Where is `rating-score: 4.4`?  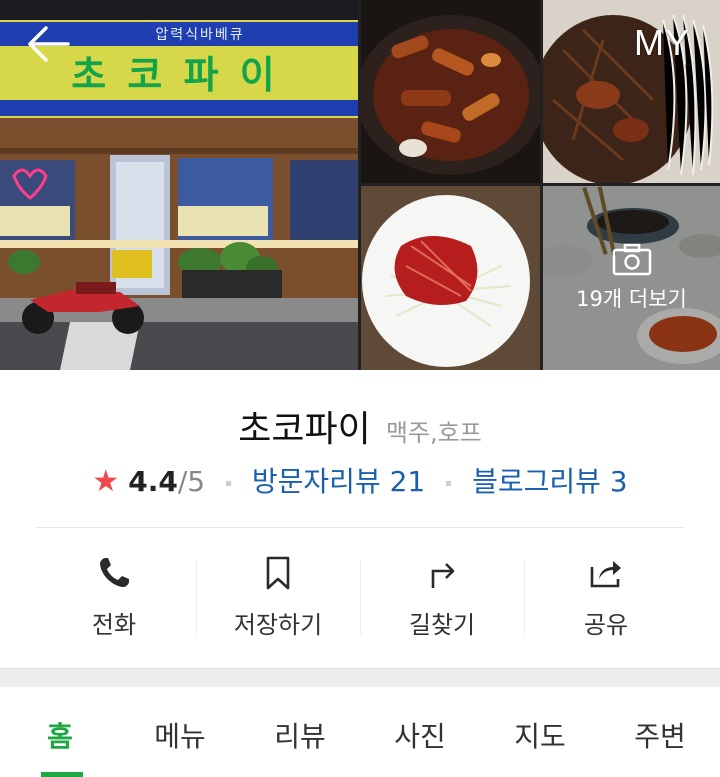 rating-score: 4.4 is located at coordinates (153, 481).